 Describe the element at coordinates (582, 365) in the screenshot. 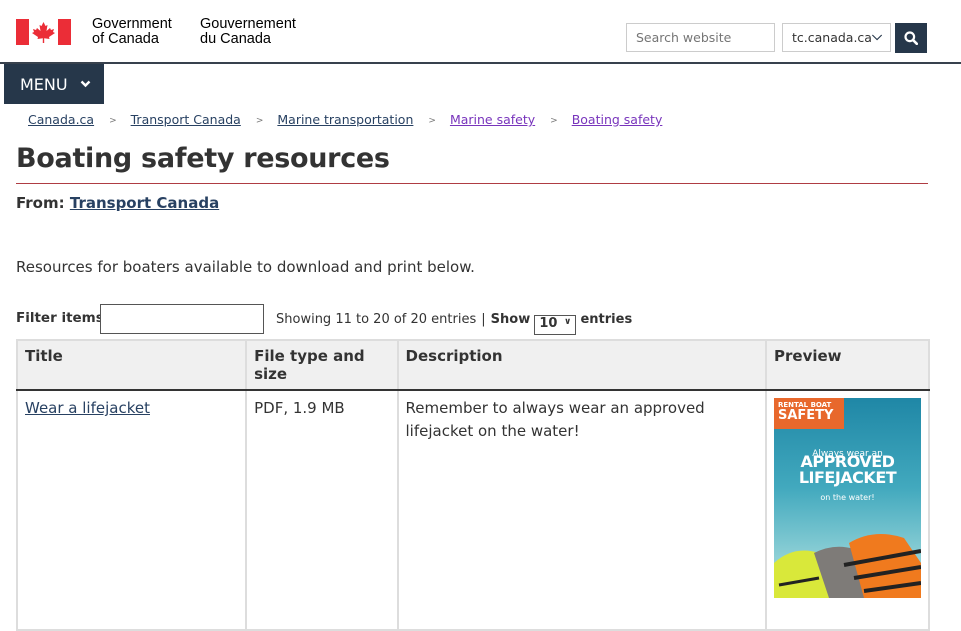

I see `column-header-description: Description` at that location.